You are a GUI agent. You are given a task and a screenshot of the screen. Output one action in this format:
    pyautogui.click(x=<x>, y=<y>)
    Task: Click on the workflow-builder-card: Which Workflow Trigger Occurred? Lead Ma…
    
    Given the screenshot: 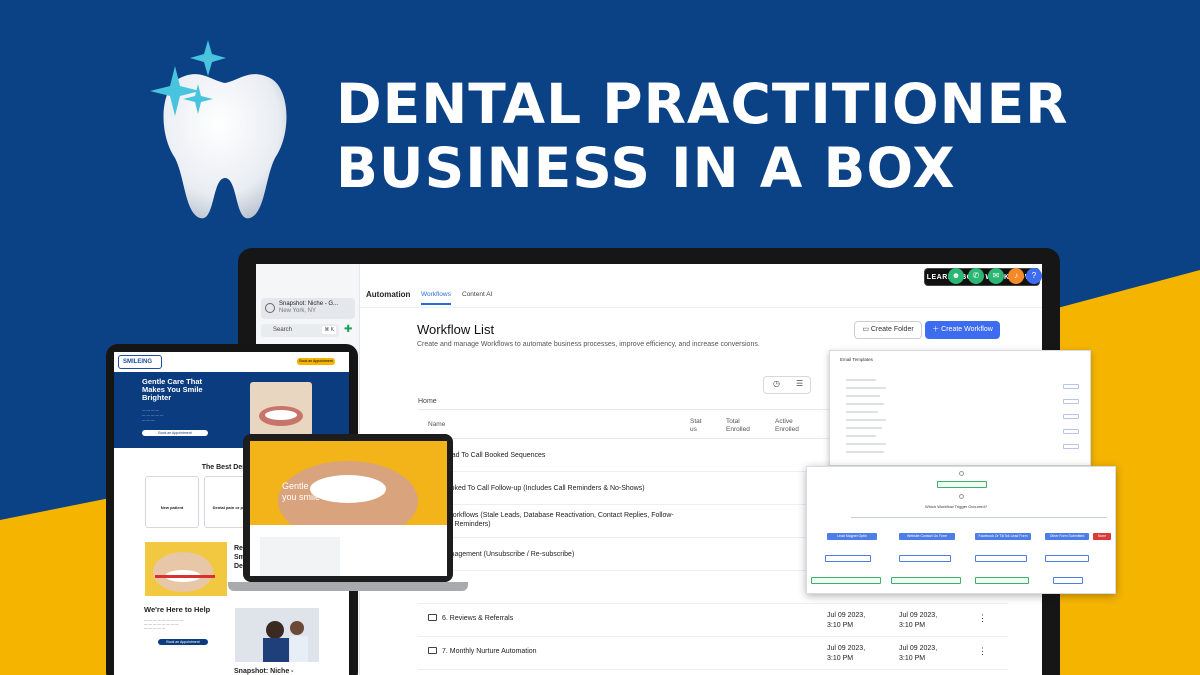 What is the action you would take?
    pyautogui.click(x=961, y=530)
    